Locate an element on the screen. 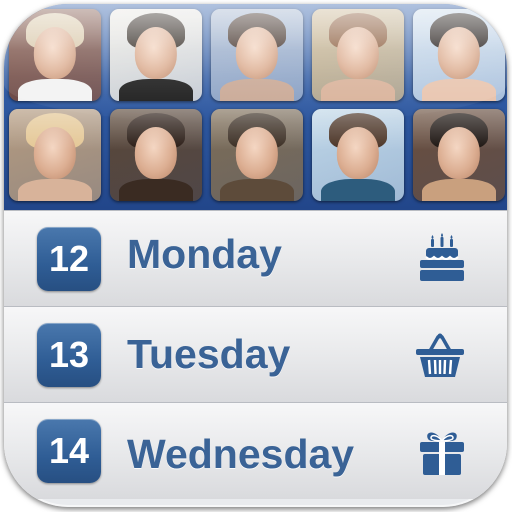 This screenshot has height=512, width=512. photo-woman-earrings is located at coordinates (459, 155).